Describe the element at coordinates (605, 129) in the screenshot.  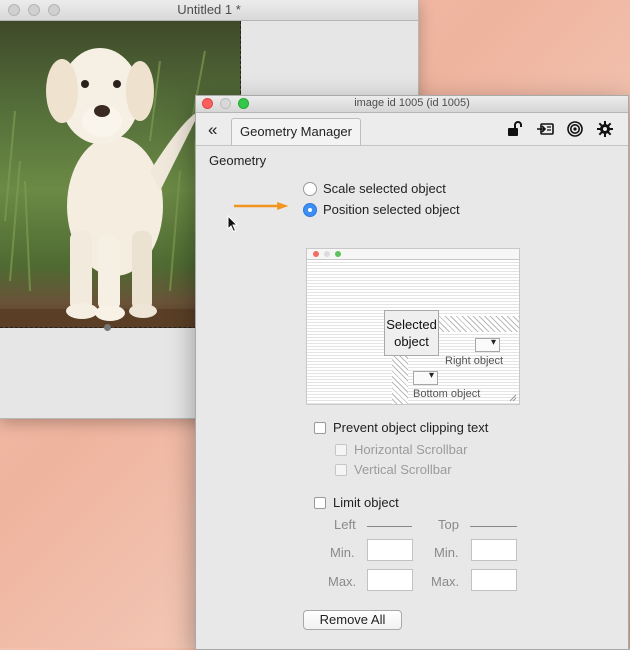
I see `gear-icon` at that location.